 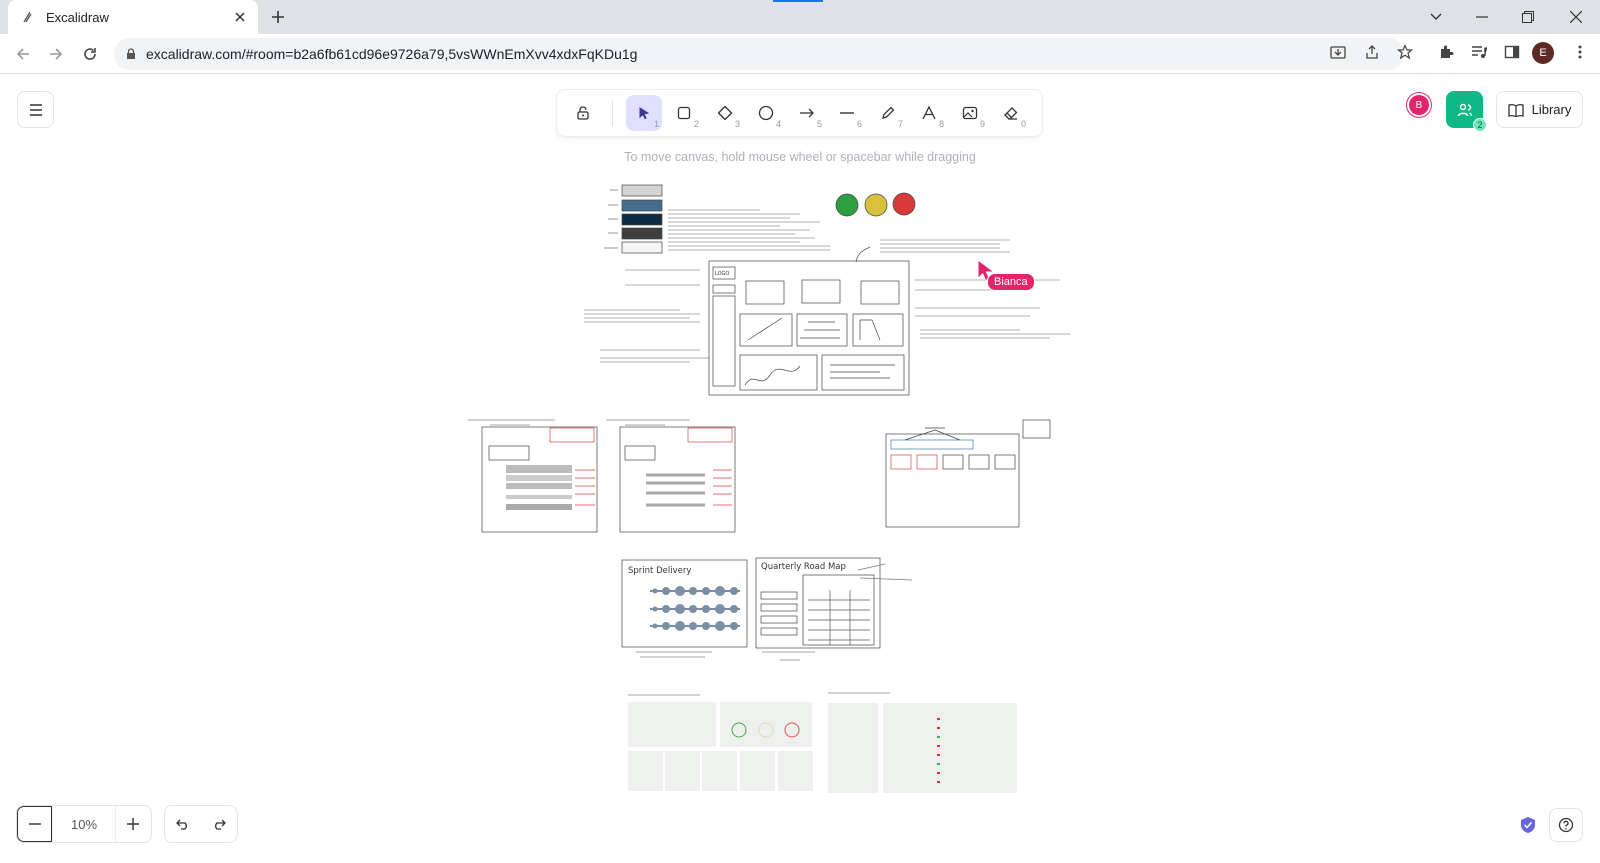 I want to click on back-icon, so click(x=23, y=54).